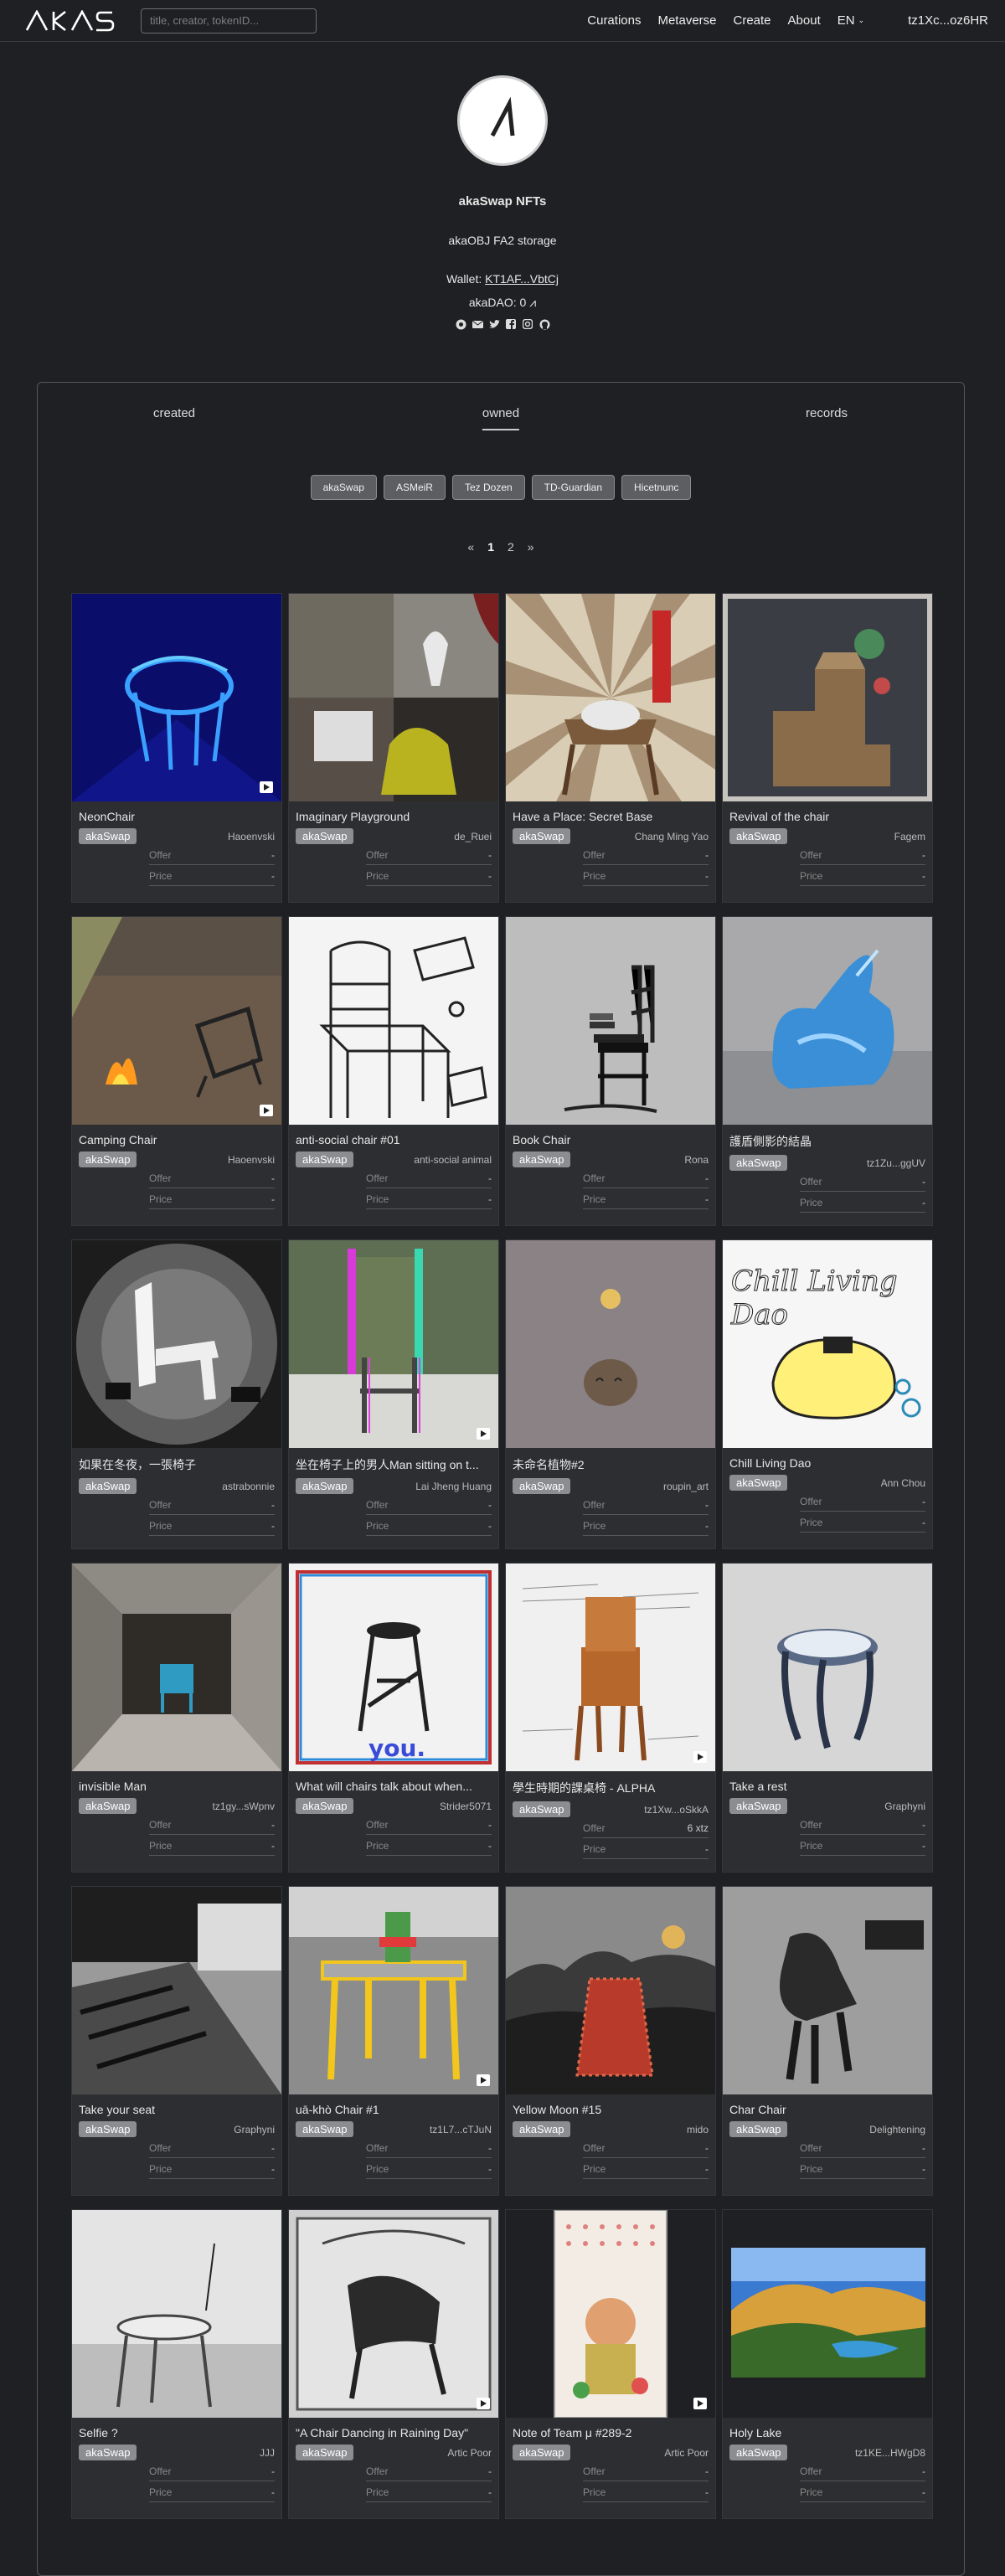 This screenshot has width=1005, height=2576. What do you see at coordinates (544, 324) in the screenshot?
I see `github-icon` at bounding box center [544, 324].